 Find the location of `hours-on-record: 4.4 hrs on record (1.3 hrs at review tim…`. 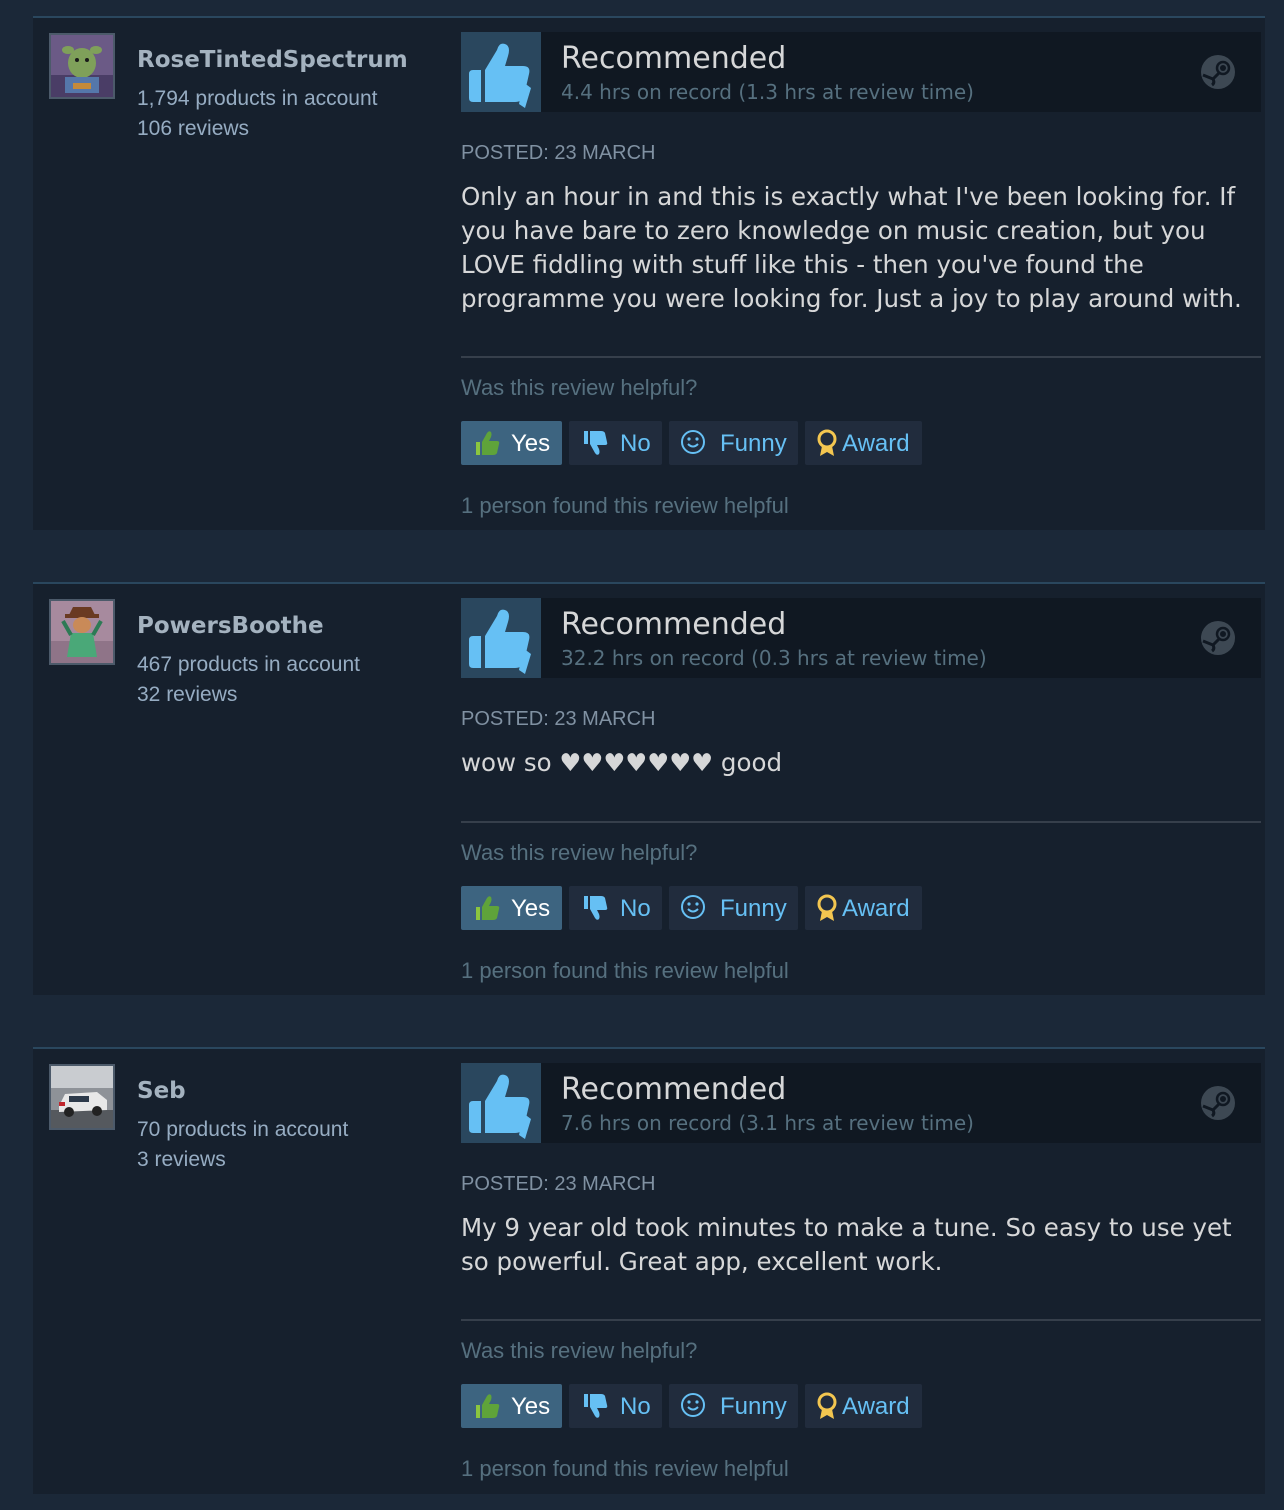

hours-on-record: 4.4 hrs on record (1.3 hrs at review tim… is located at coordinates (767, 92).